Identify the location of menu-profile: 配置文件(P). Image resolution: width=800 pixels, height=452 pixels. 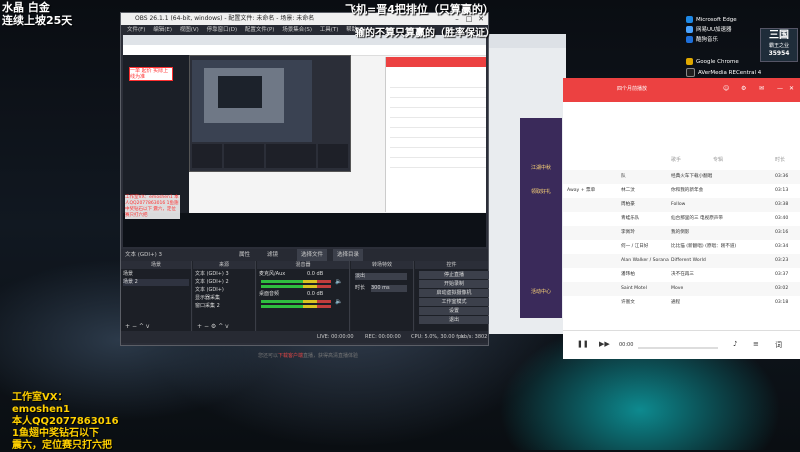
(260, 30).